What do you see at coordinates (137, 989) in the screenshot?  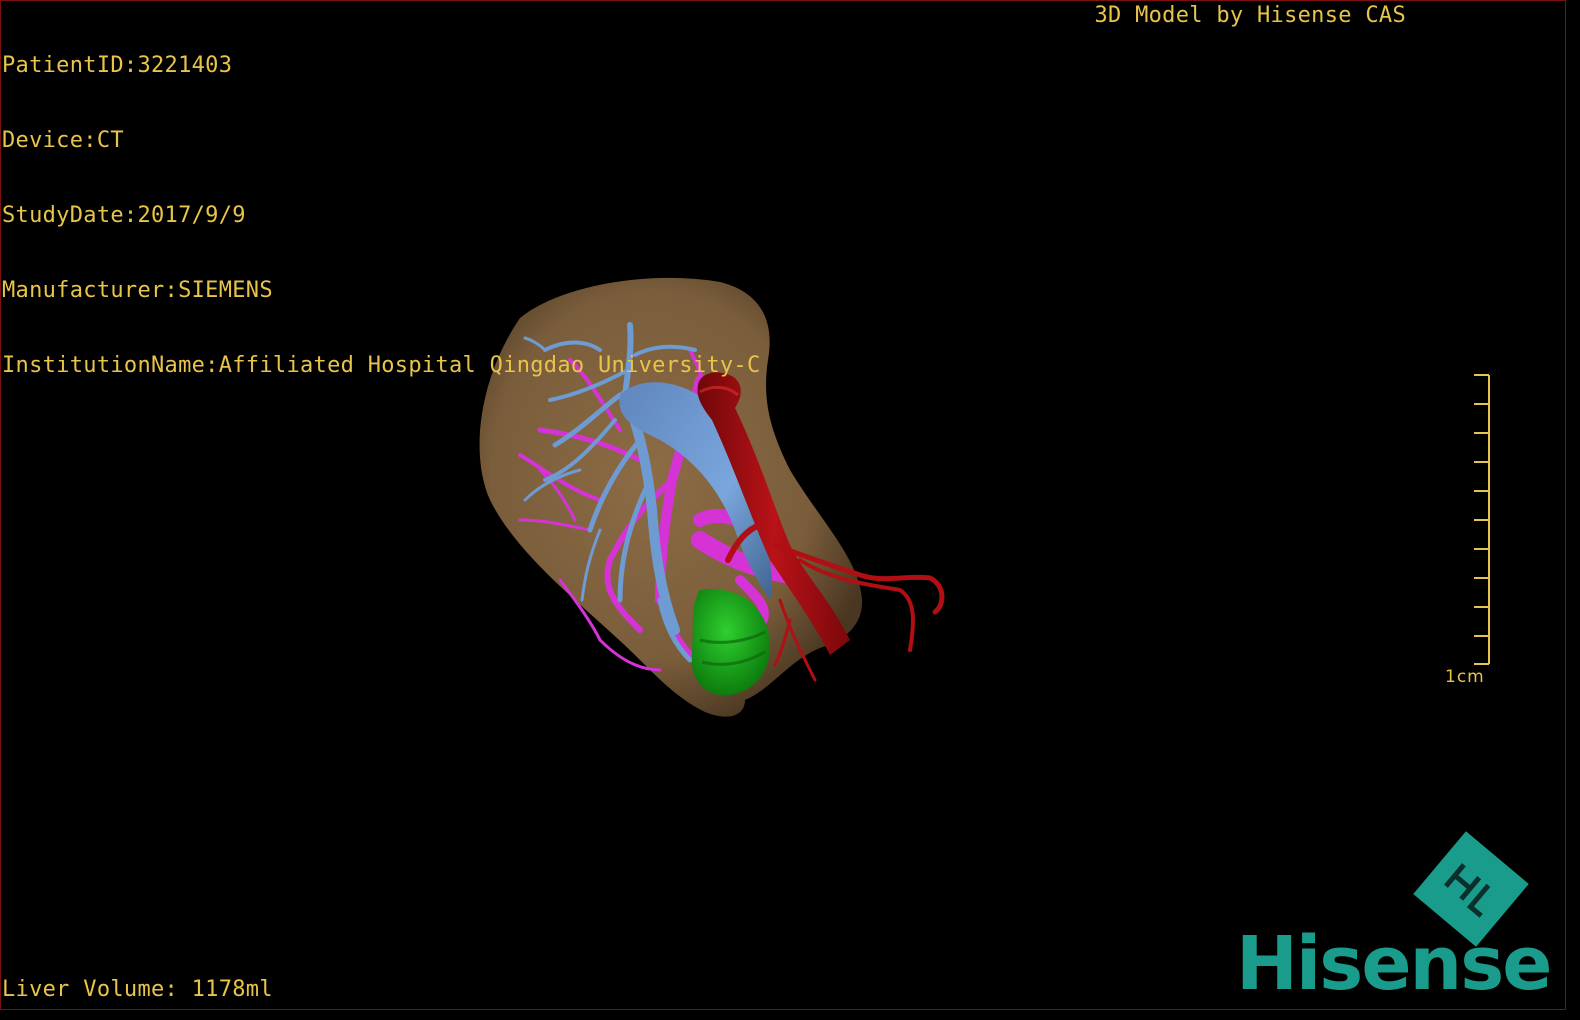 I see `liver-volume-label: Liver Volume: 1178ml` at bounding box center [137, 989].